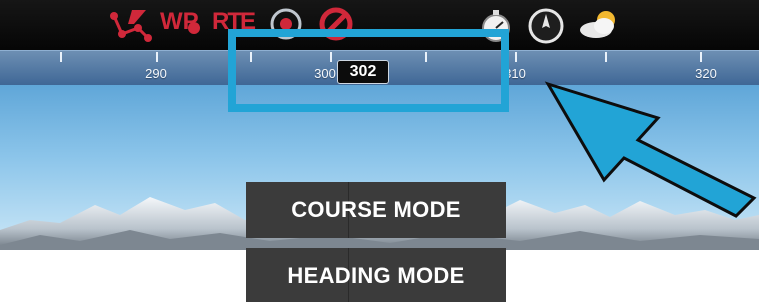  I want to click on weather-icon, so click(599, 26).